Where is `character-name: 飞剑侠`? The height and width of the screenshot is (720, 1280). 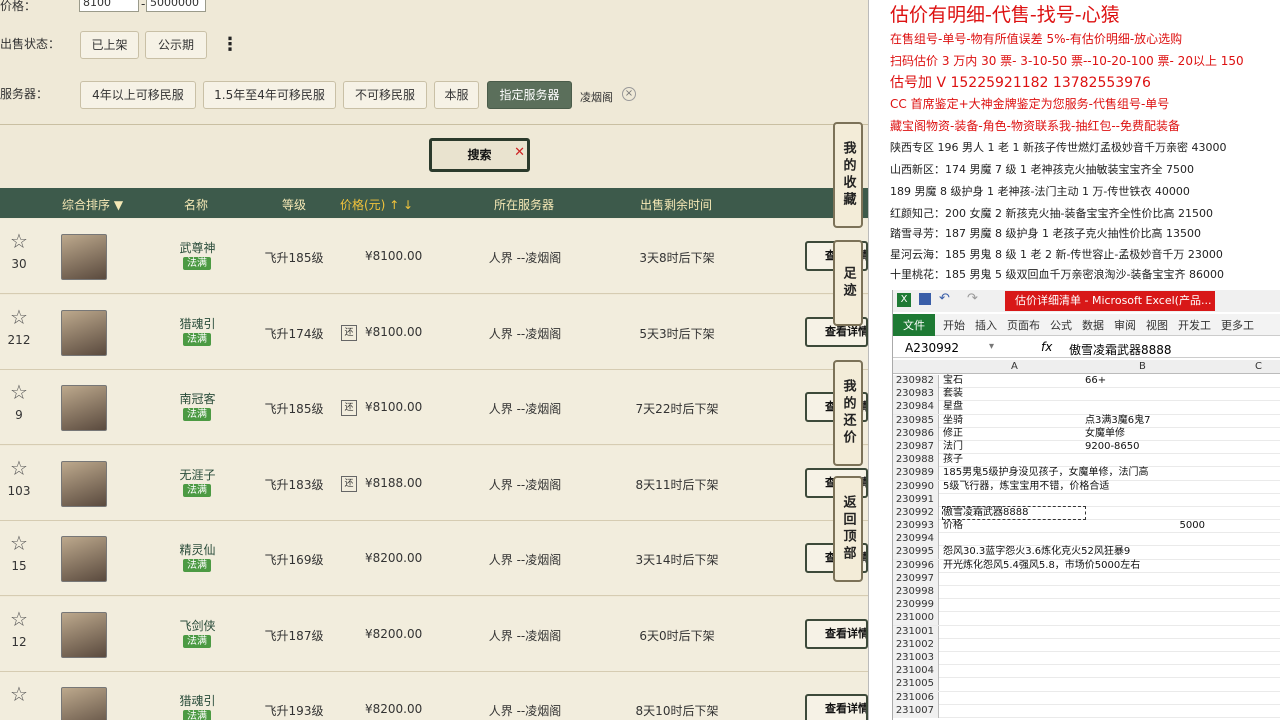
character-name: 飞剑侠 is located at coordinates (197, 625).